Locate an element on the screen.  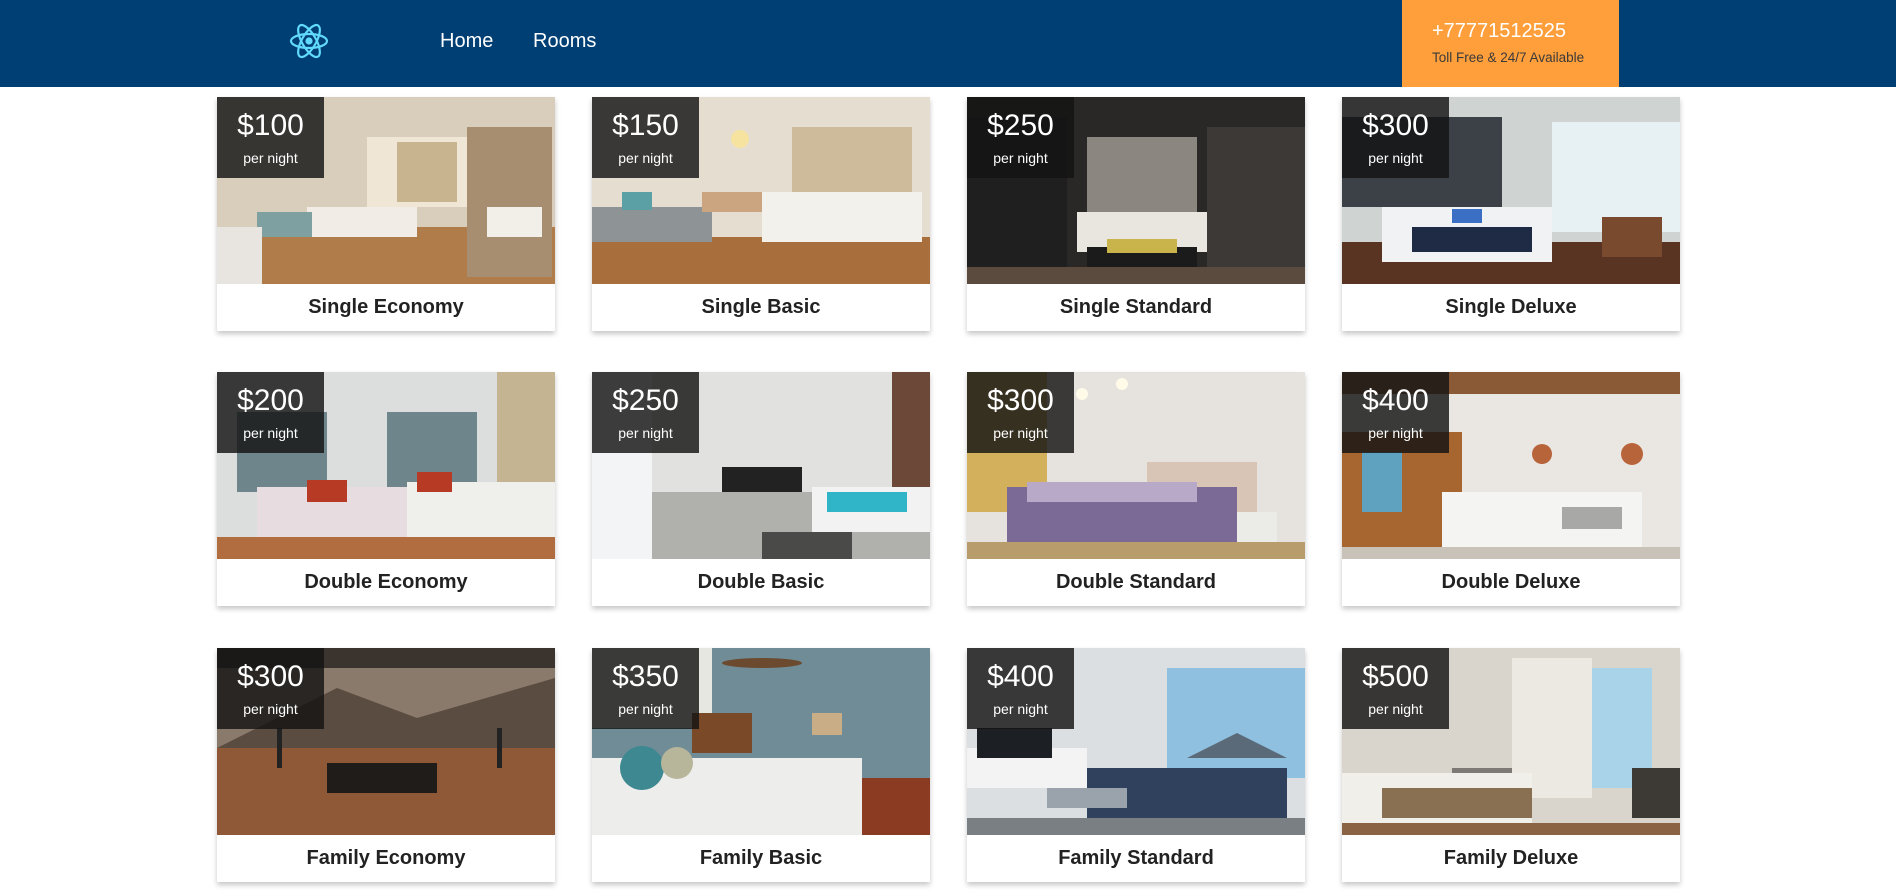
room-name: Family Standard is located at coordinates (1136, 858).